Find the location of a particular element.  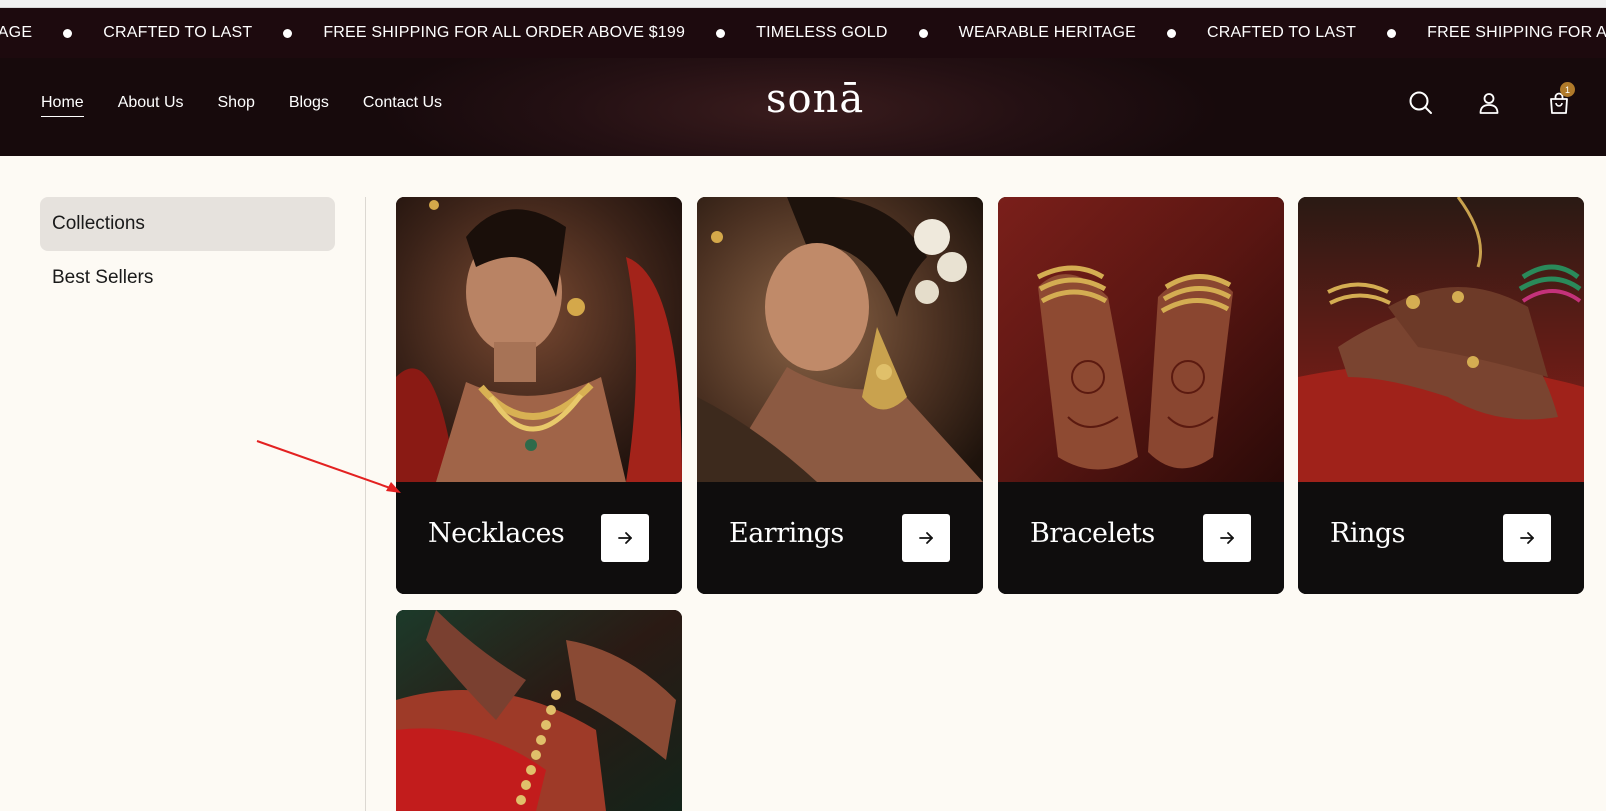

bracelets-photo is located at coordinates (1141, 339).